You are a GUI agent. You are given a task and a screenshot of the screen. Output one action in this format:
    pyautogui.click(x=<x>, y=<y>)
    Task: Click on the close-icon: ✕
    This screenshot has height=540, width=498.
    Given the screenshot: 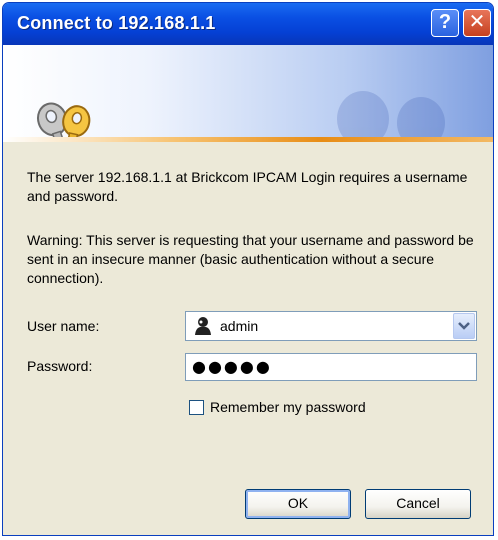 What is the action you would take?
    pyautogui.click(x=477, y=22)
    